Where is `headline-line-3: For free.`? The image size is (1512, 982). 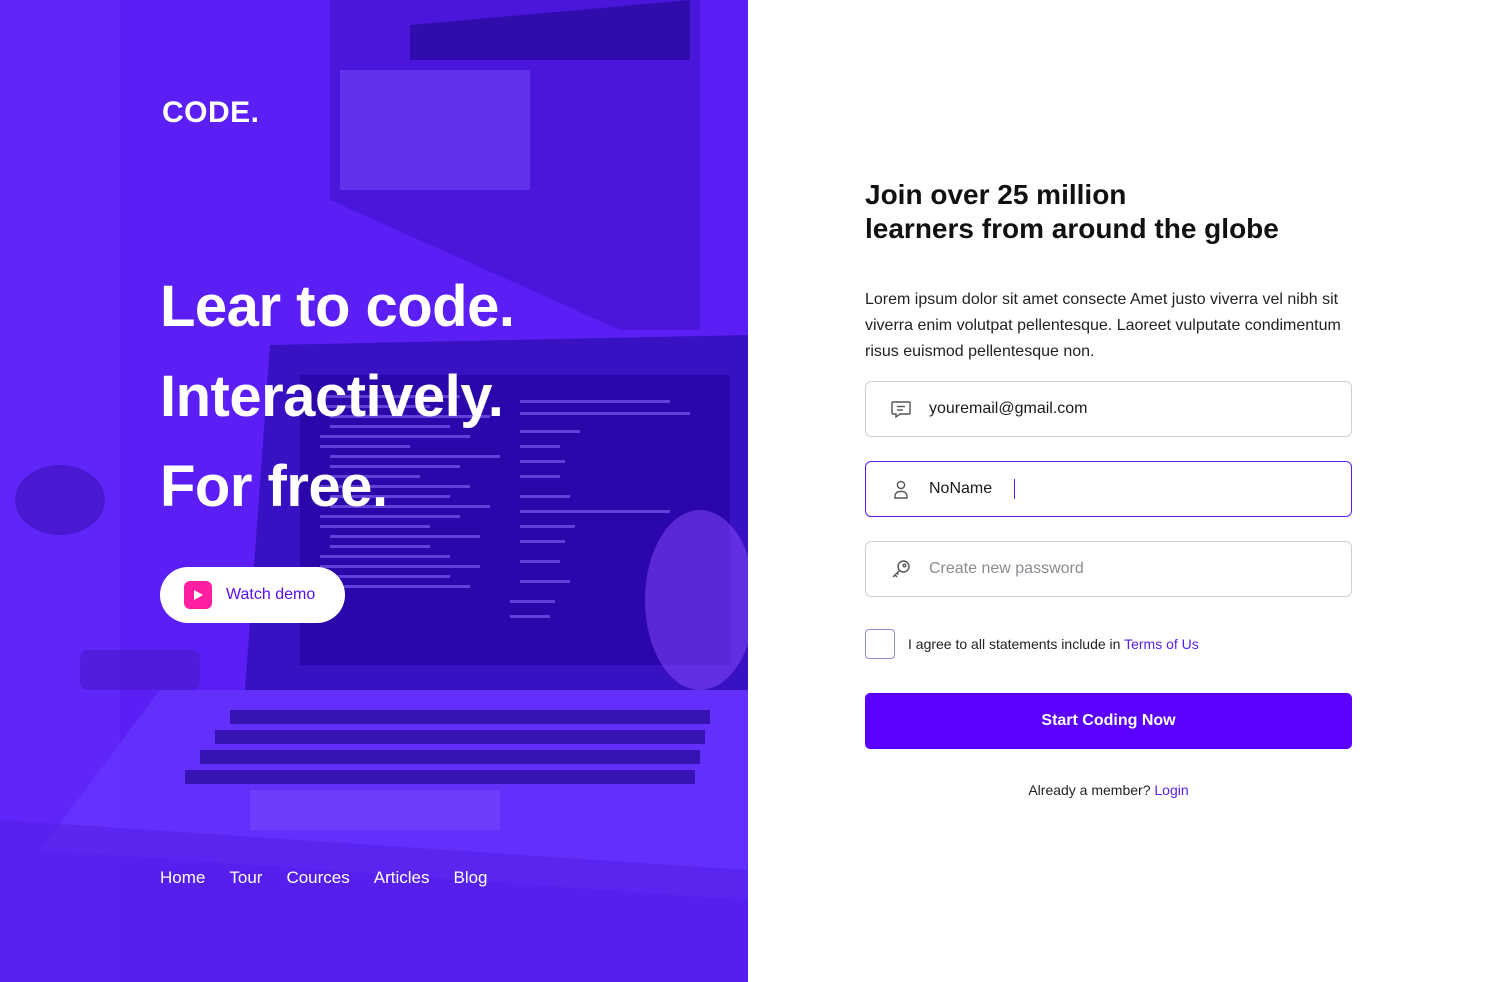
headline-line-3: For free. is located at coordinates (274, 486).